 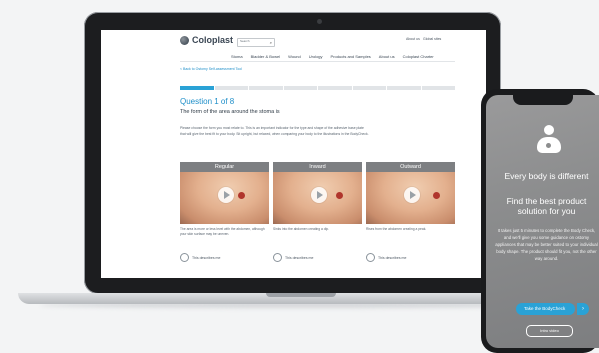 What do you see at coordinates (301, 229) in the screenshot?
I see `option-description: Sinks into the abdomen creating a dip.` at bounding box center [301, 229].